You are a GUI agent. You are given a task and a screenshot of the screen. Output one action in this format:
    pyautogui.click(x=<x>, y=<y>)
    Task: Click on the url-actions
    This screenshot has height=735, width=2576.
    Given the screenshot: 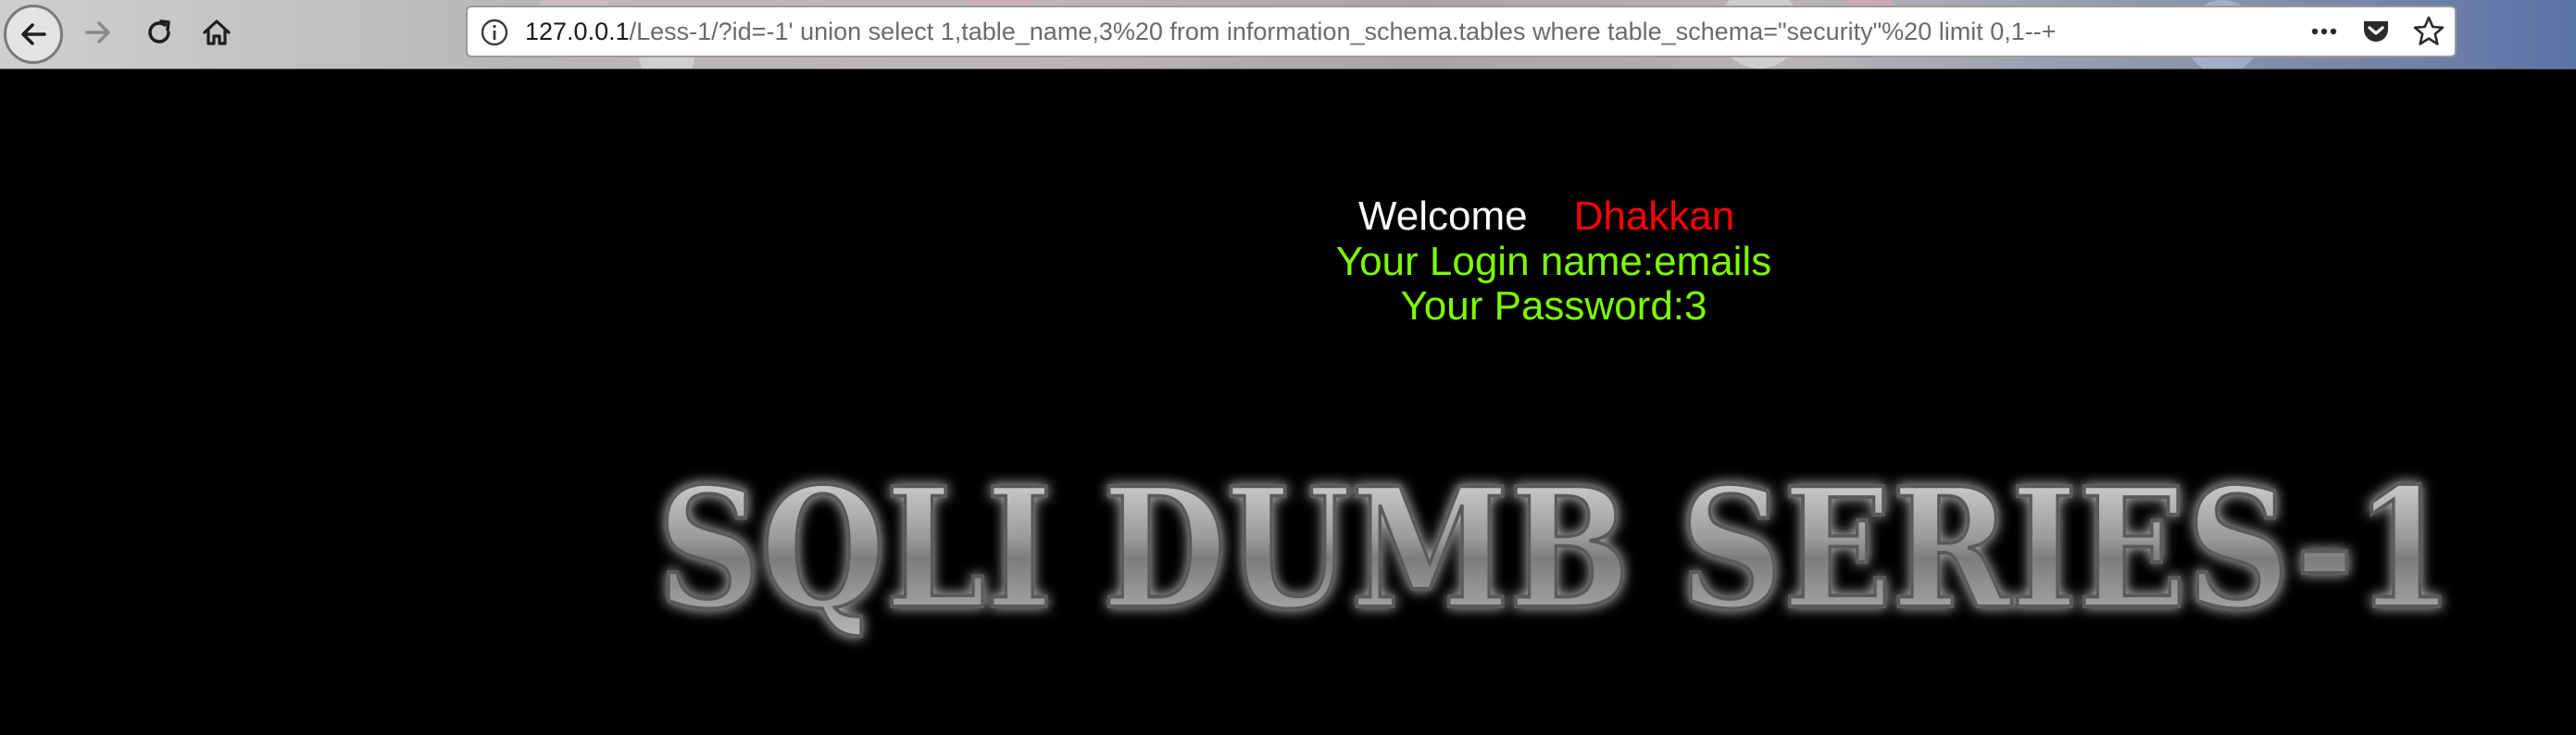 What is the action you would take?
    pyautogui.click(x=2376, y=32)
    